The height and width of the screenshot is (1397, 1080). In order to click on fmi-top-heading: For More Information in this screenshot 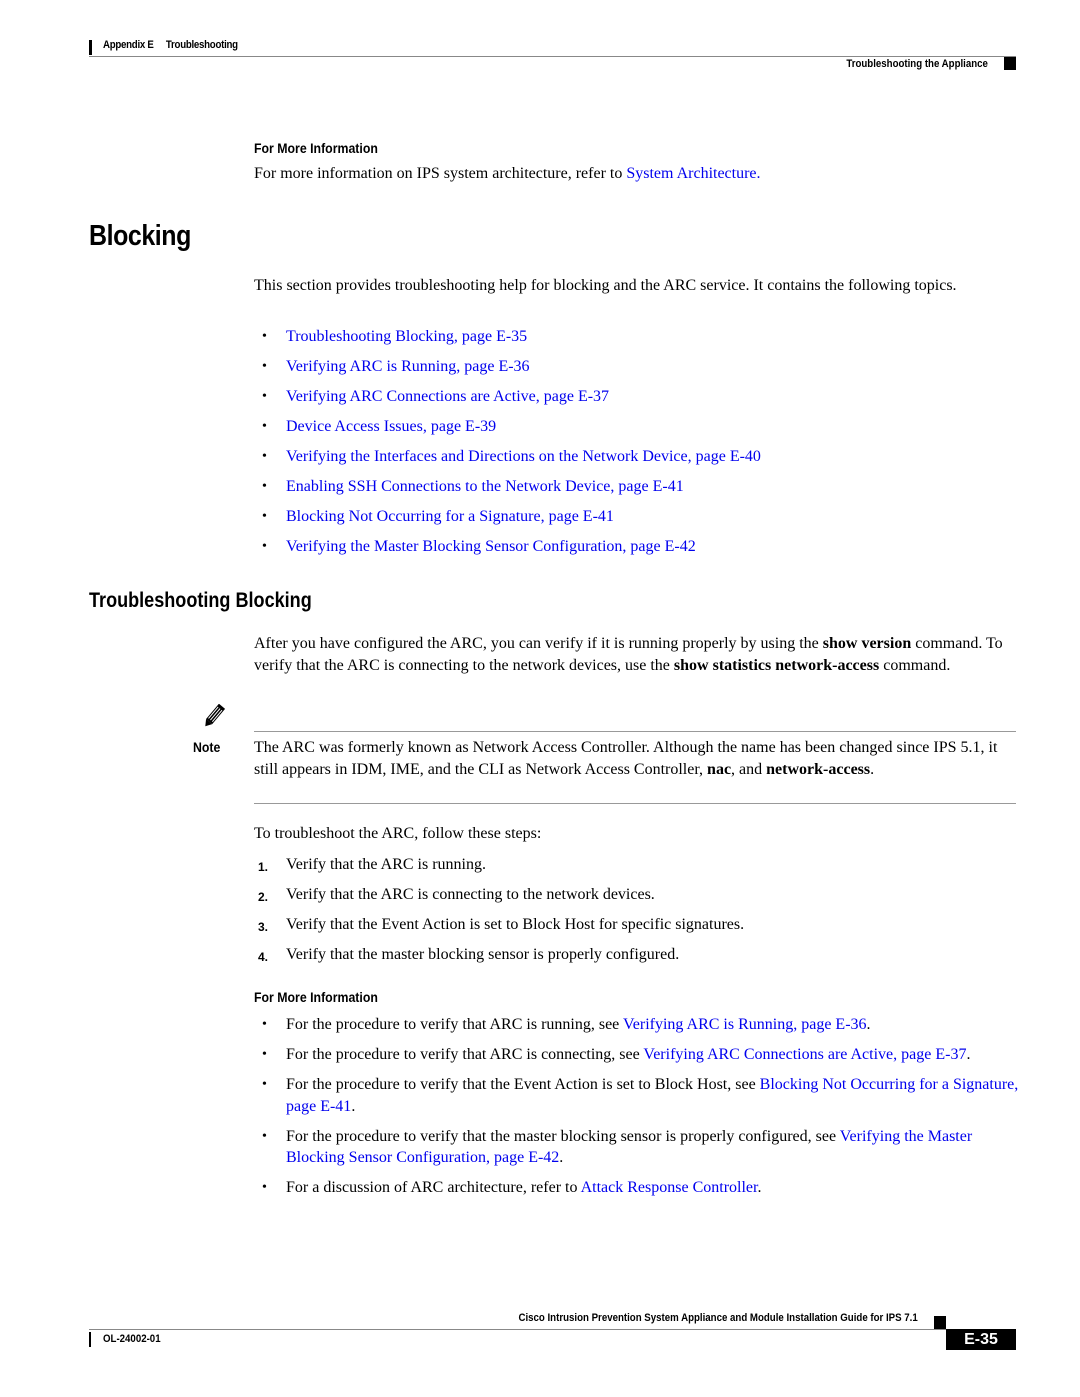, I will do `click(316, 148)`.